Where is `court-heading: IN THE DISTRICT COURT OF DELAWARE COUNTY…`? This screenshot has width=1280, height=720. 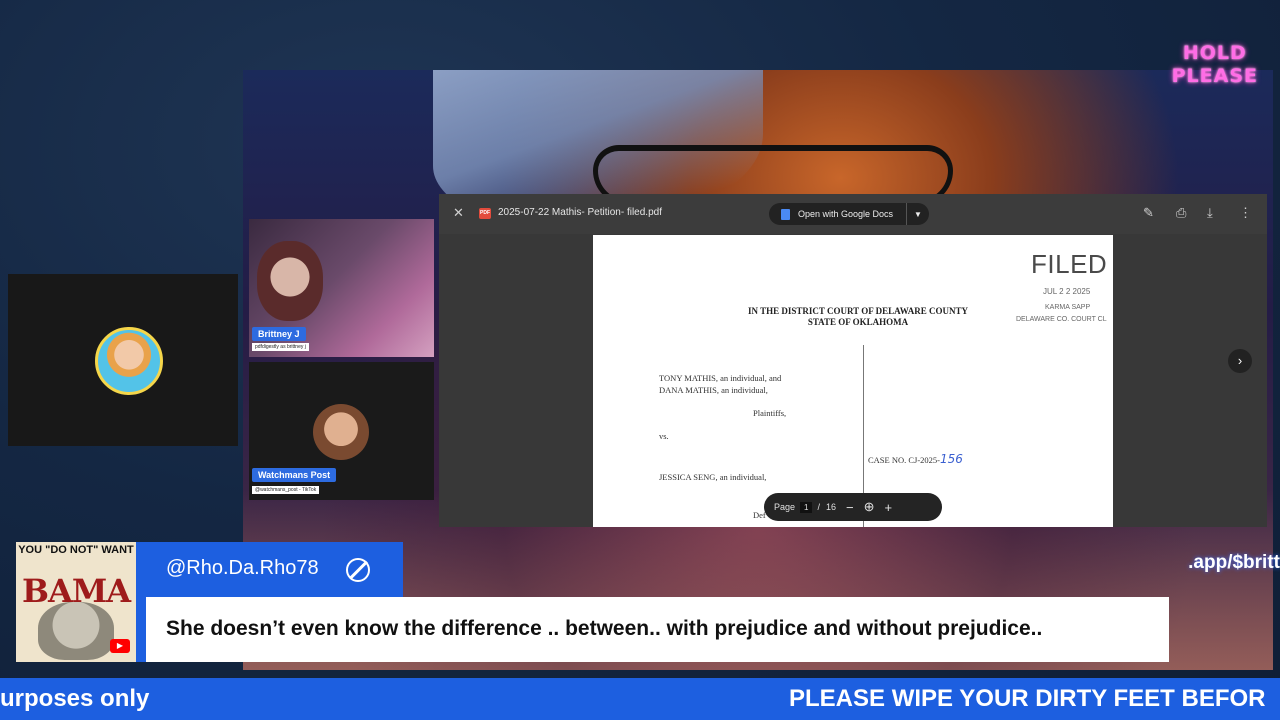
court-heading: IN THE DISTRICT COURT OF DELAWARE COUNTY… is located at coordinates (858, 317).